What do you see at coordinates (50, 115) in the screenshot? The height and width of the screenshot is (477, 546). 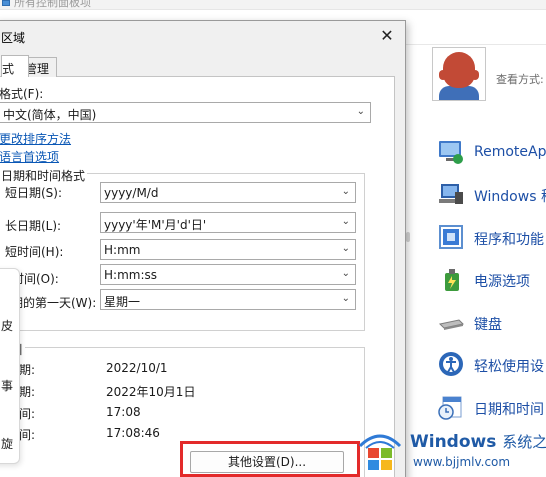 I see `format-value: 中文(简体，中国)` at bounding box center [50, 115].